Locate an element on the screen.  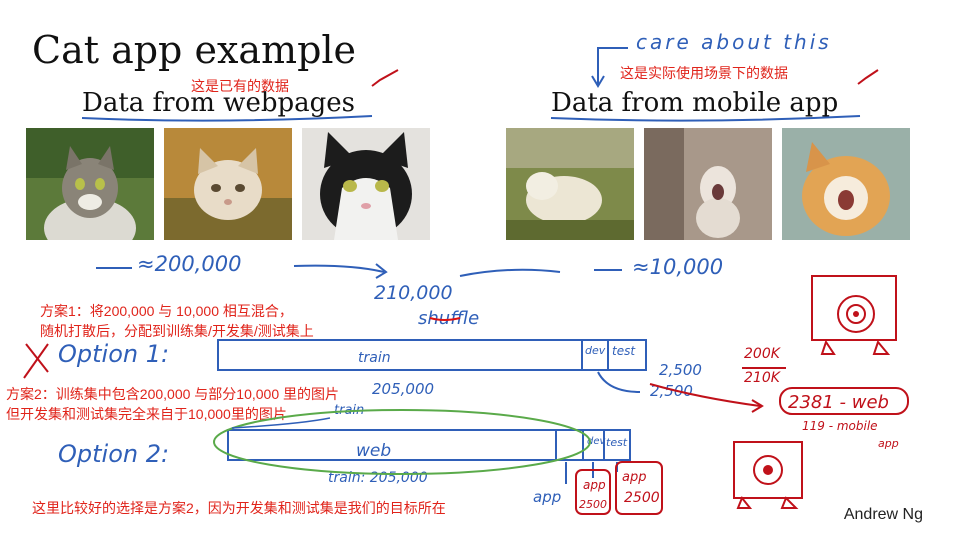
web-count-box is located at coordinates (844, 401).